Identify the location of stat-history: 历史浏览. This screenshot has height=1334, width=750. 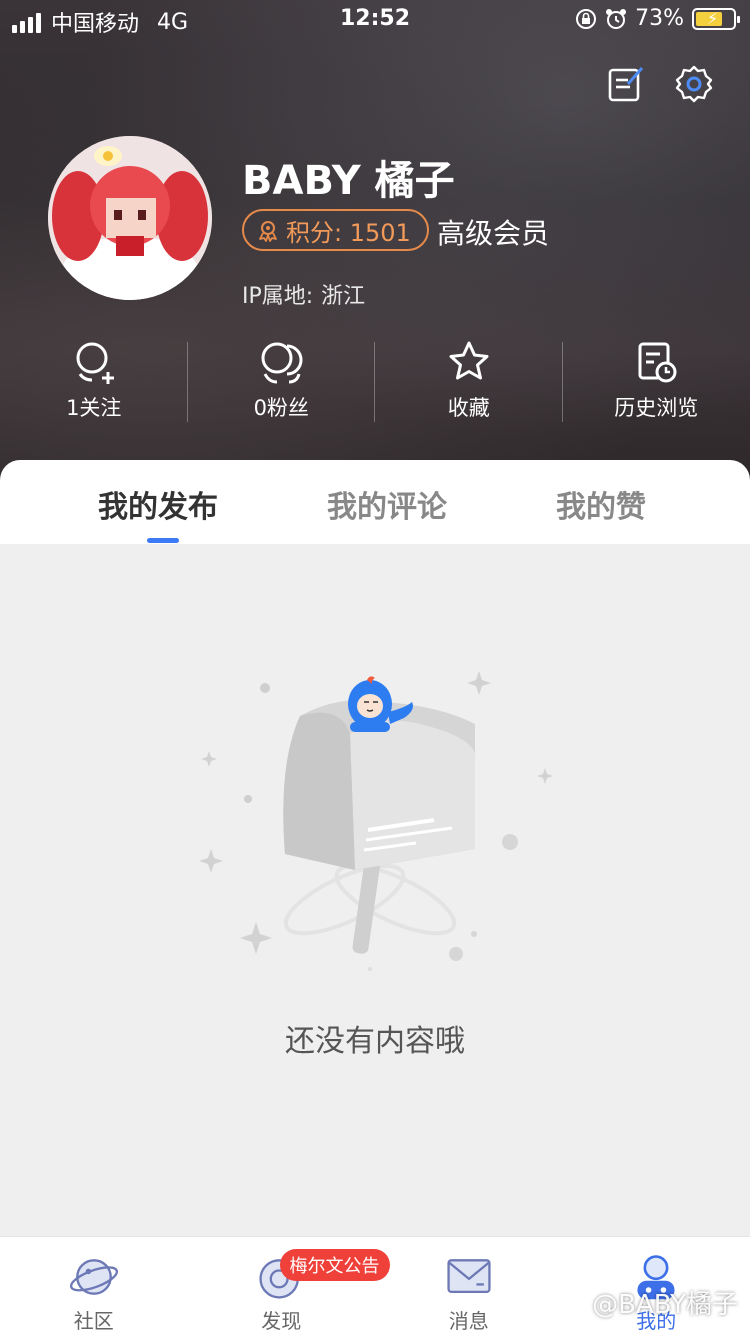
(656, 380).